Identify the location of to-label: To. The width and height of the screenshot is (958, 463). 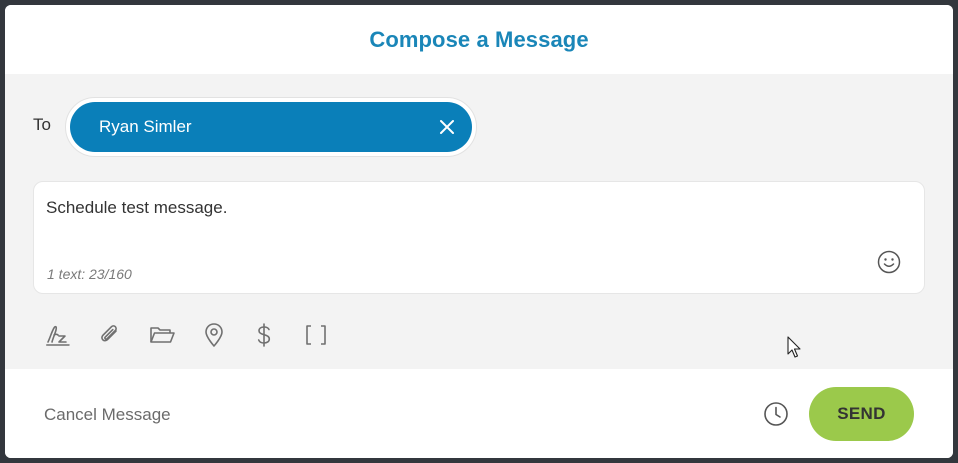
(42, 124).